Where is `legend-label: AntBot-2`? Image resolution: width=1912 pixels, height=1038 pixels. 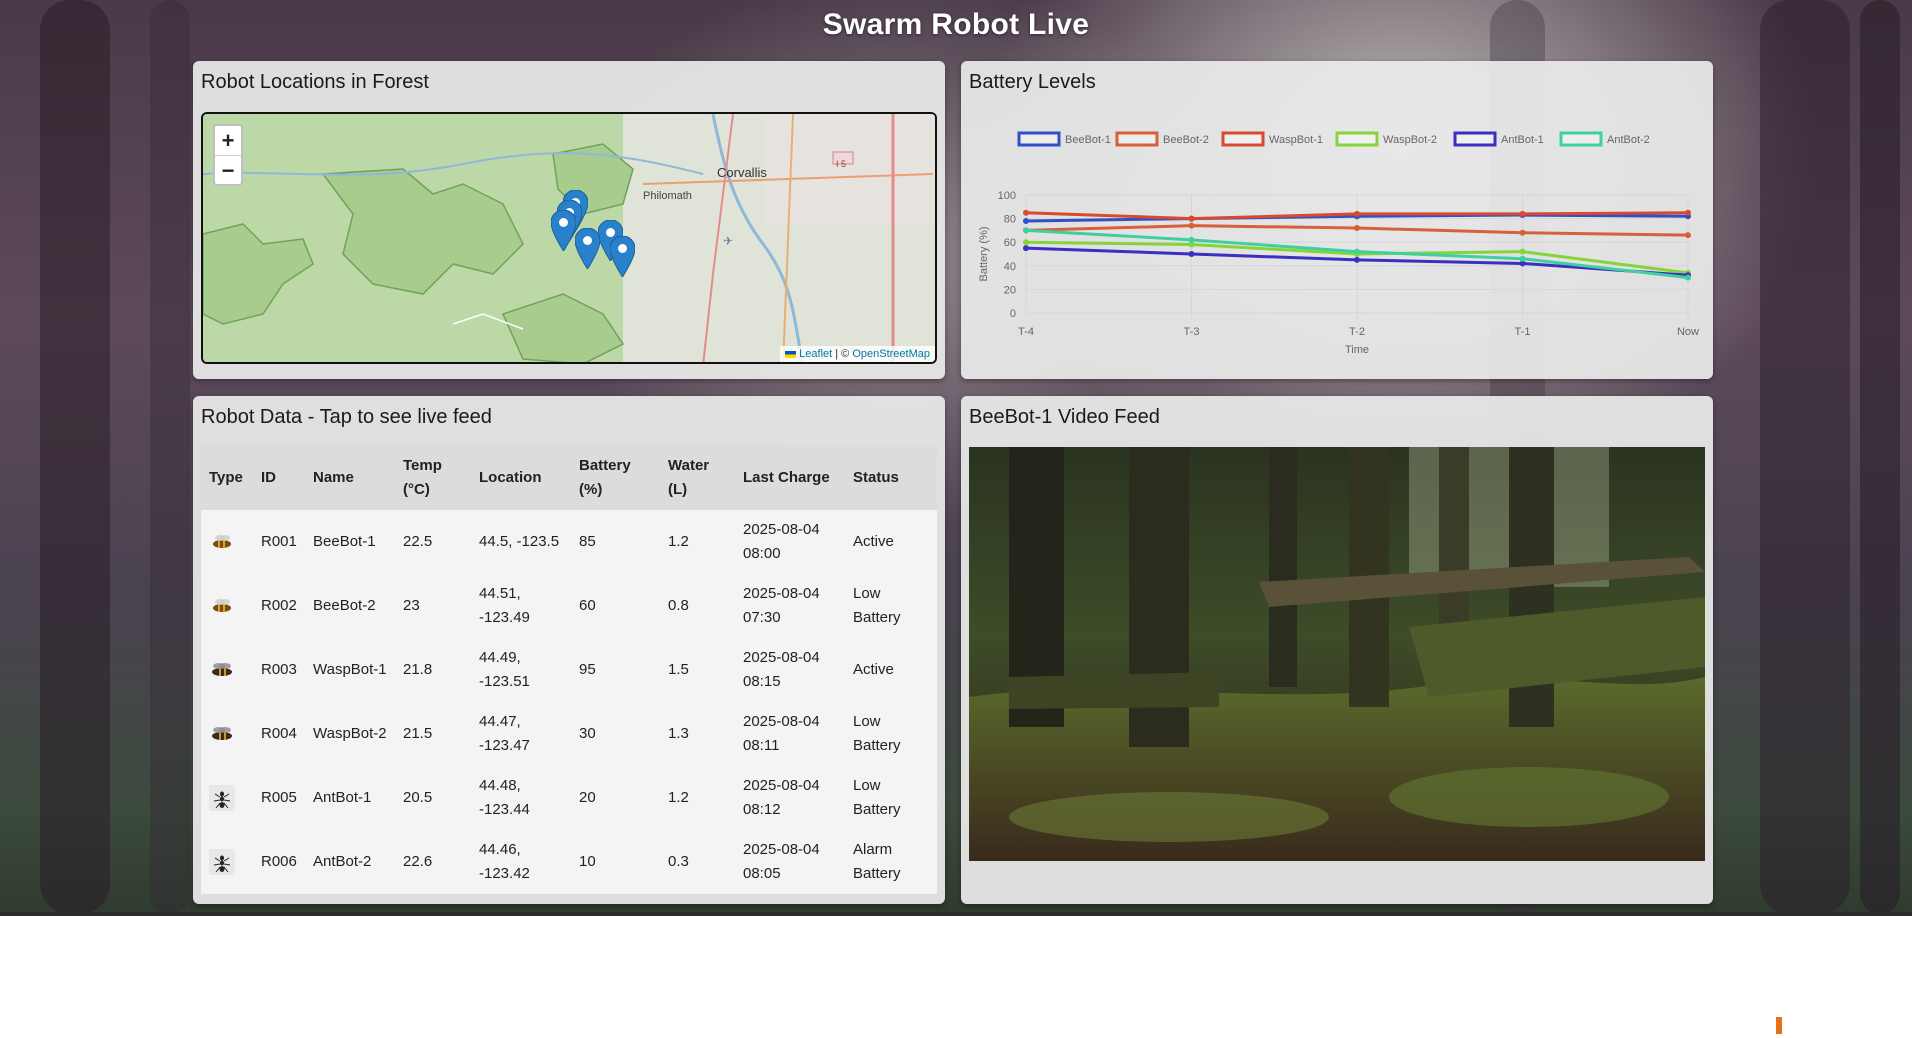 legend-label: AntBot-2 is located at coordinates (1628, 140).